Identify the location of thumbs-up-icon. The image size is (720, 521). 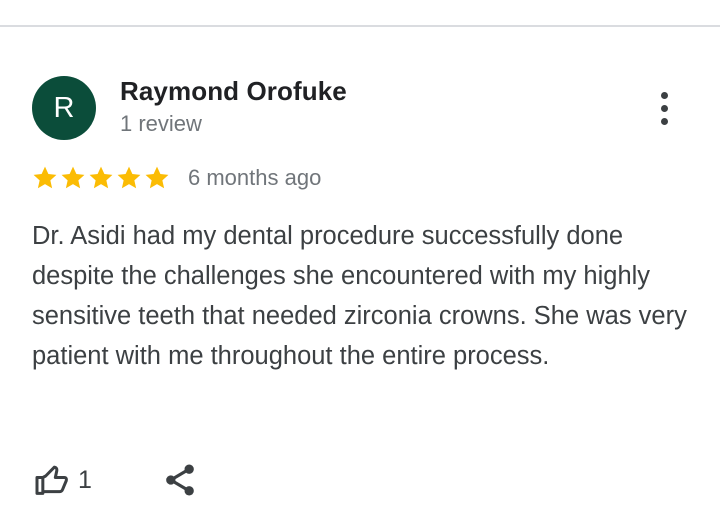
(51, 480).